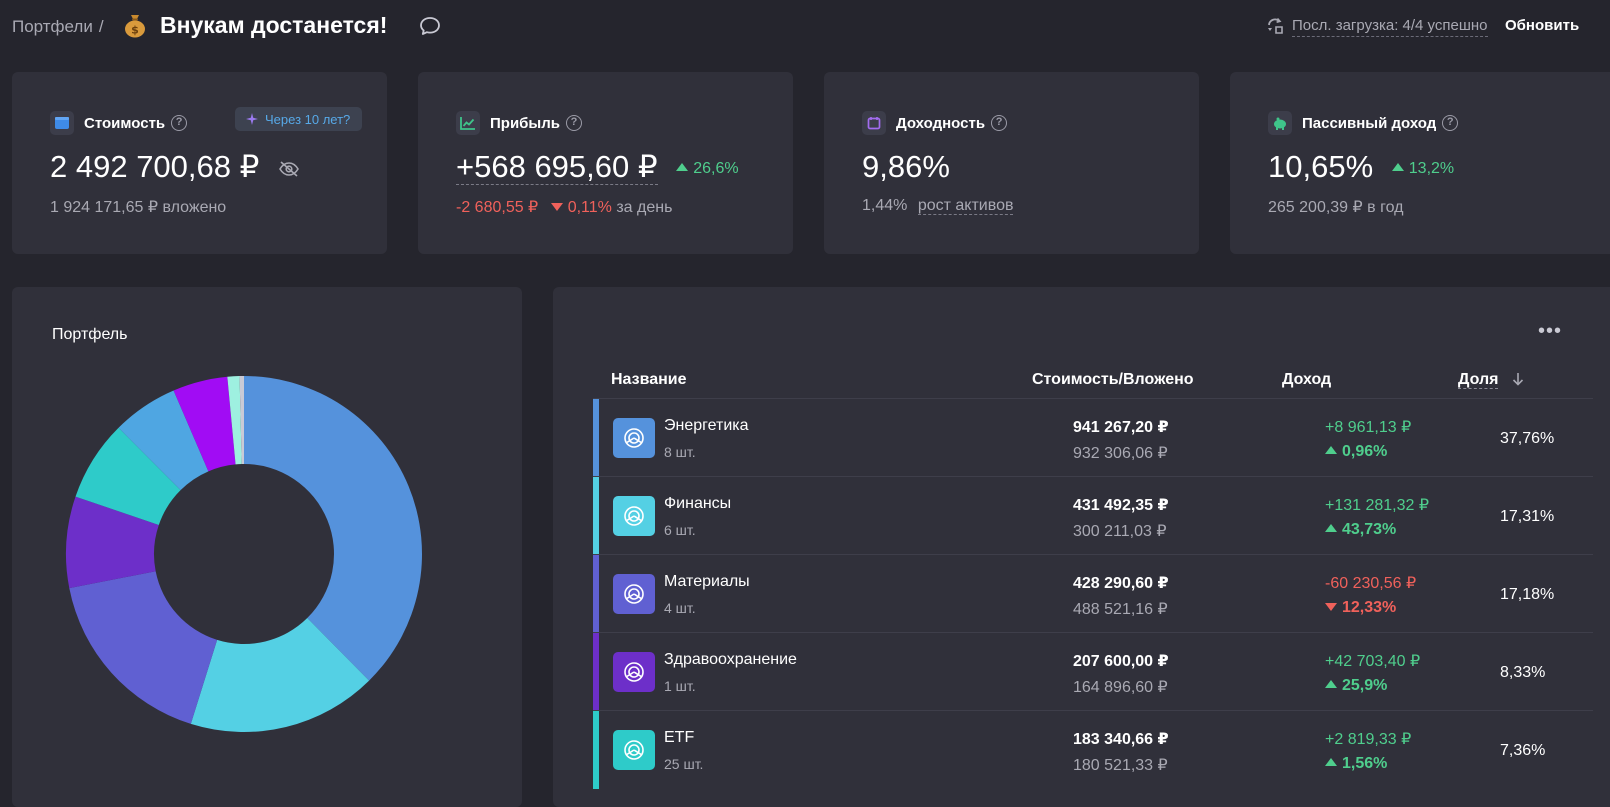  What do you see at coordinates (1121, 739) in the screenshot?
I see `row-value: 183 340,66 ₽` at bounding box center [1121, 739].